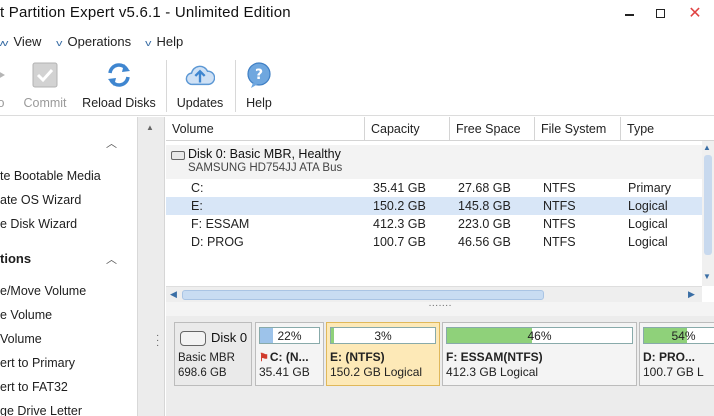  I want to click on minimize-icon, so click(629, 15).